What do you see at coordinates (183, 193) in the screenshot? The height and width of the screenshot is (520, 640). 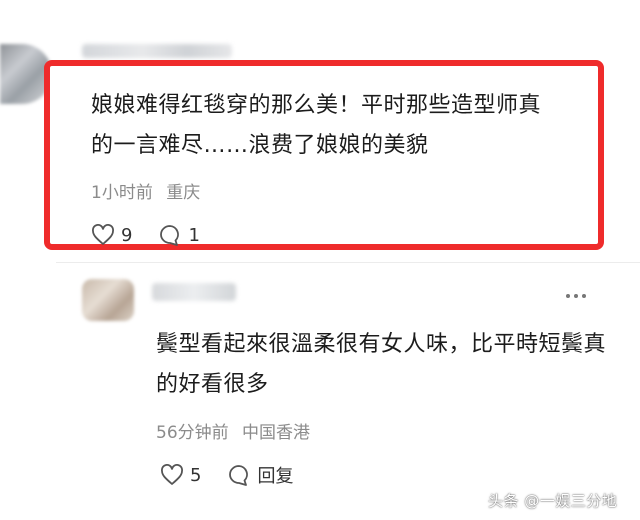 I see `comment-location: 重庆` at bounding box center [183, 193].